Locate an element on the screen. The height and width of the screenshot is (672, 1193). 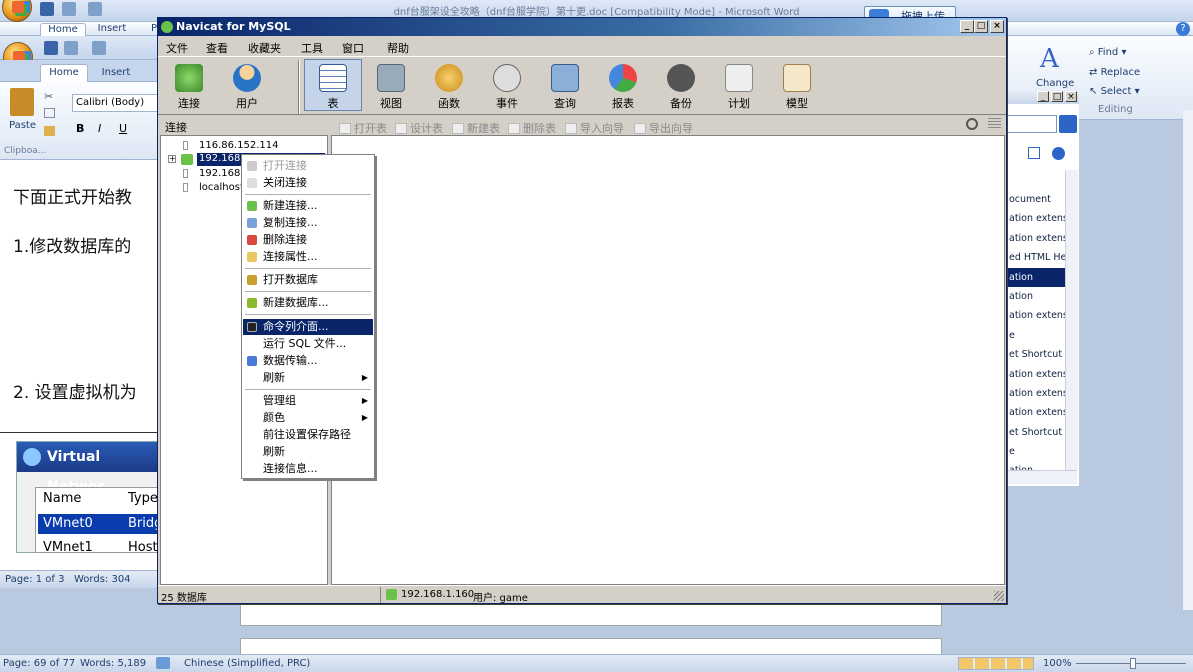
design-table-button: 设计表 is located at coordinates (419, 128).